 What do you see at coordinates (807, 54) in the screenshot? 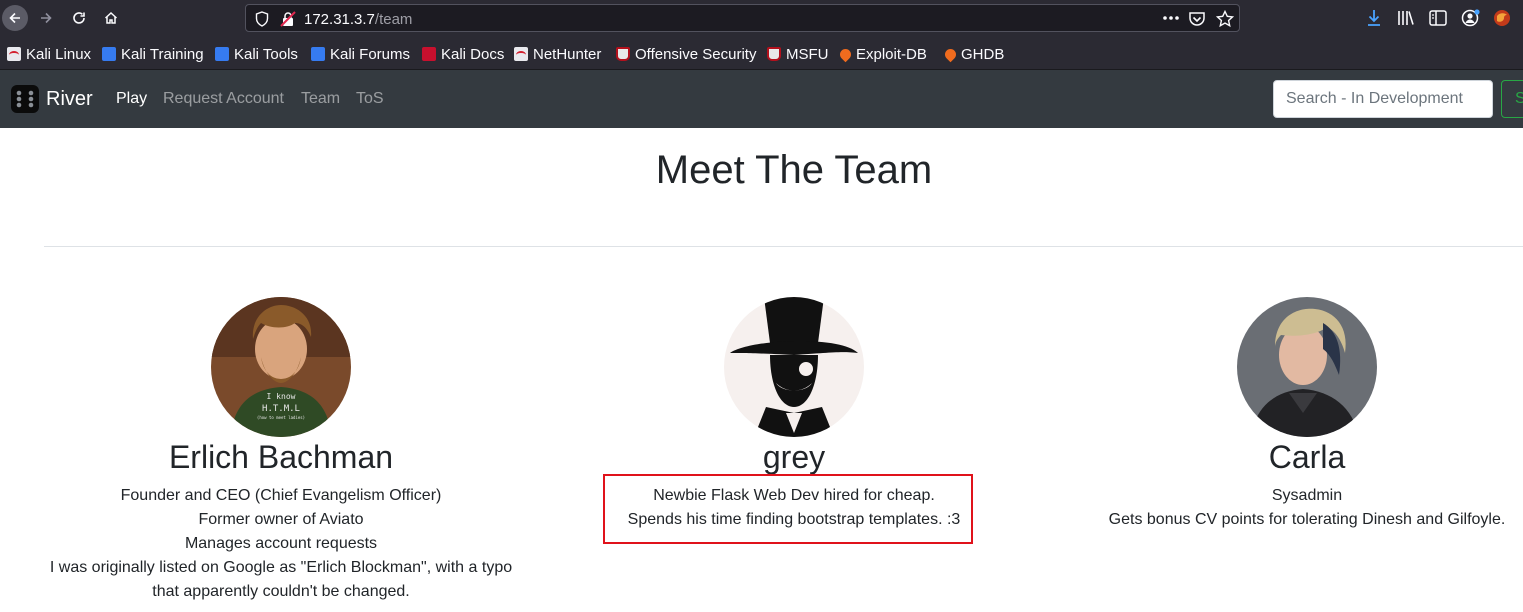
I see `bookmark-label: MSFU` at bounding box center [807, 54].